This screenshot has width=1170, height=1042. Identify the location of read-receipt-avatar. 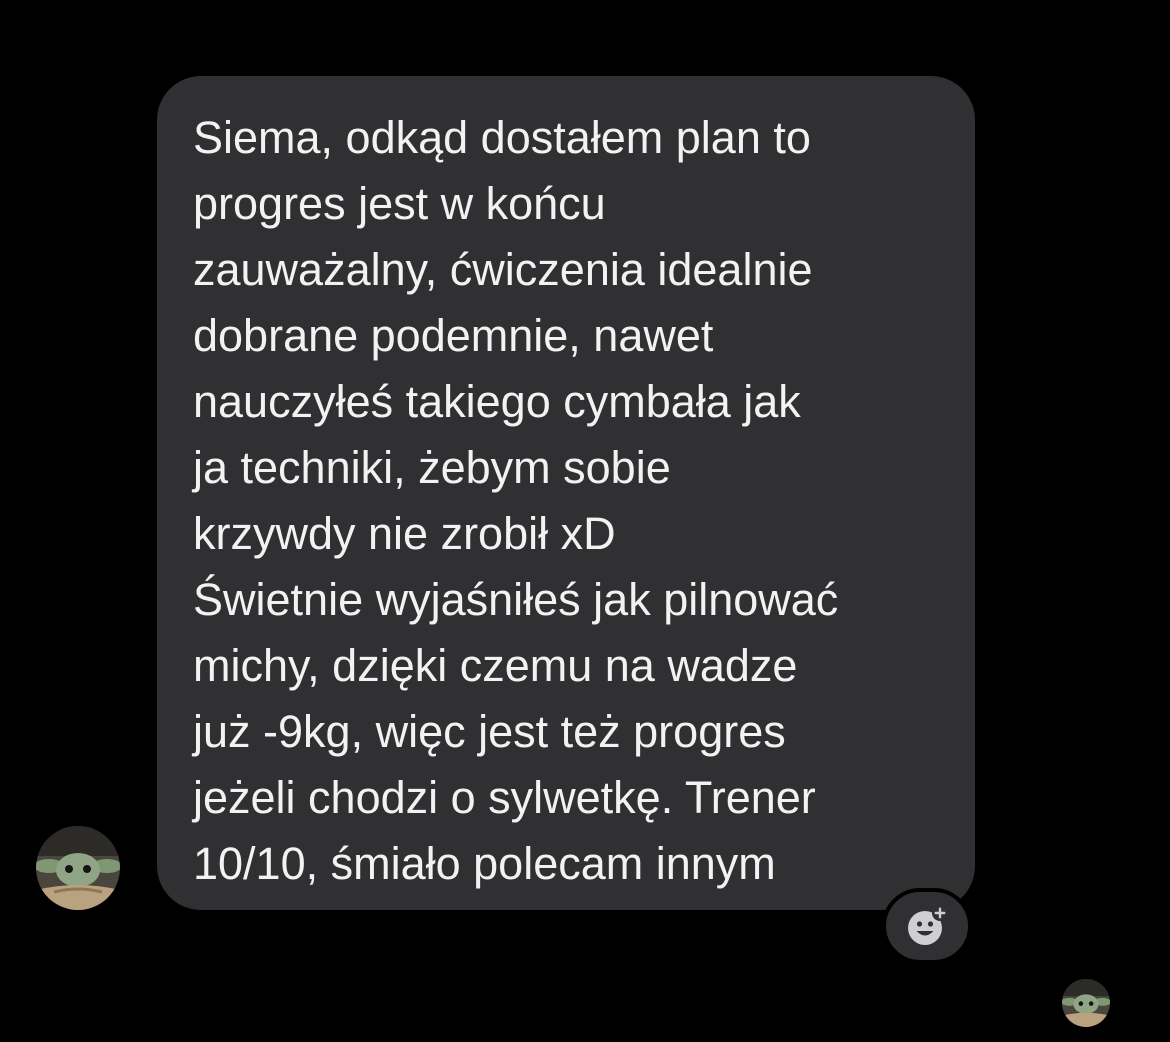
(1086, 1003).